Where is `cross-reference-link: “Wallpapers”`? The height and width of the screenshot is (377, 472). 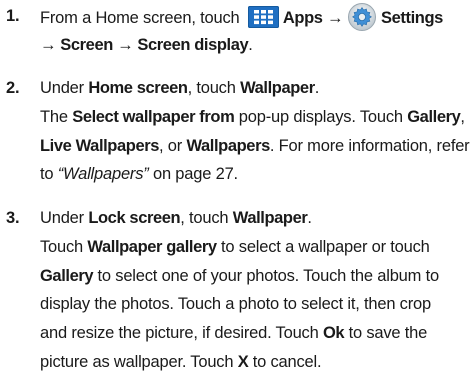 cross-reference-link: “Wallpapers” is located at coordinates (103, 174).